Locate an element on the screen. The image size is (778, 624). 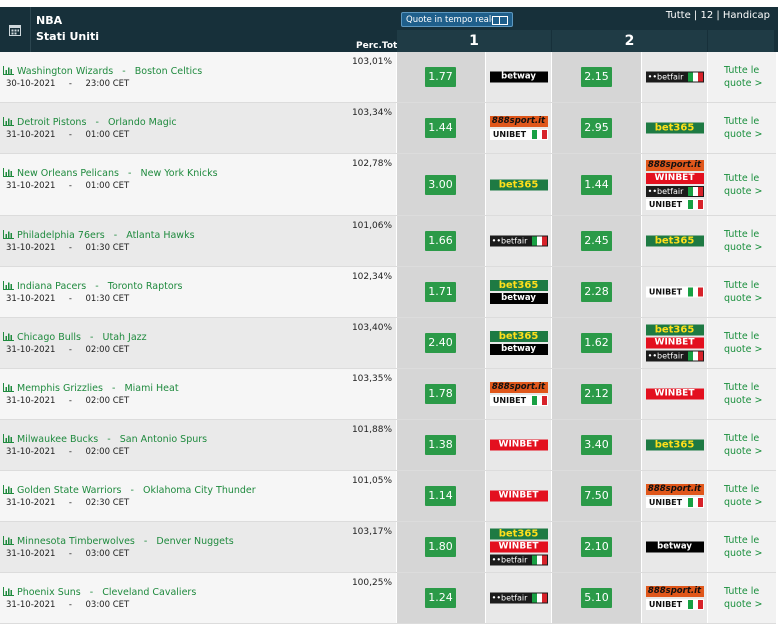
away-team: New York Knicks is located at coordinates (179, 173).